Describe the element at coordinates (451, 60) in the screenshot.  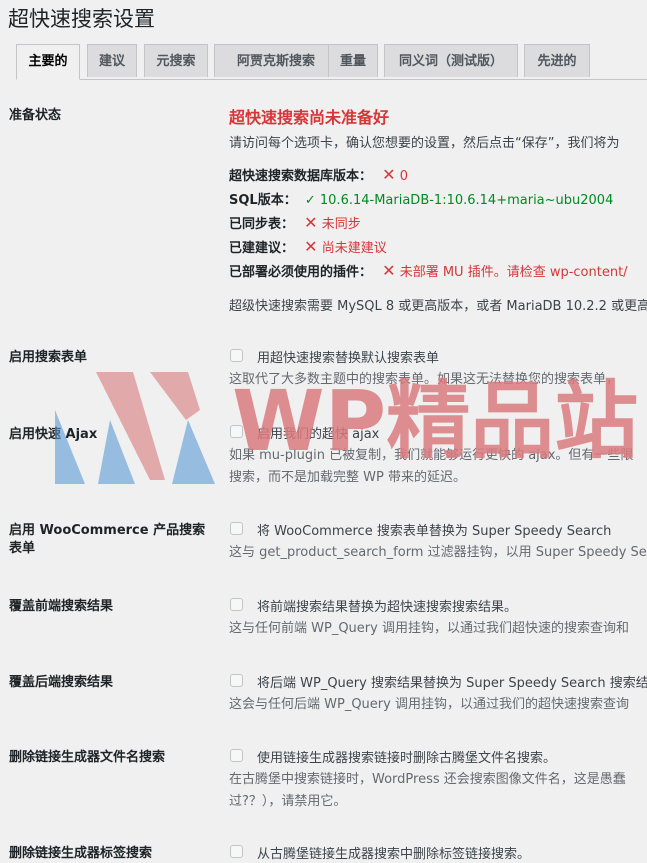
I see `tab-synonyms: 同义词（测试版）` at that location.